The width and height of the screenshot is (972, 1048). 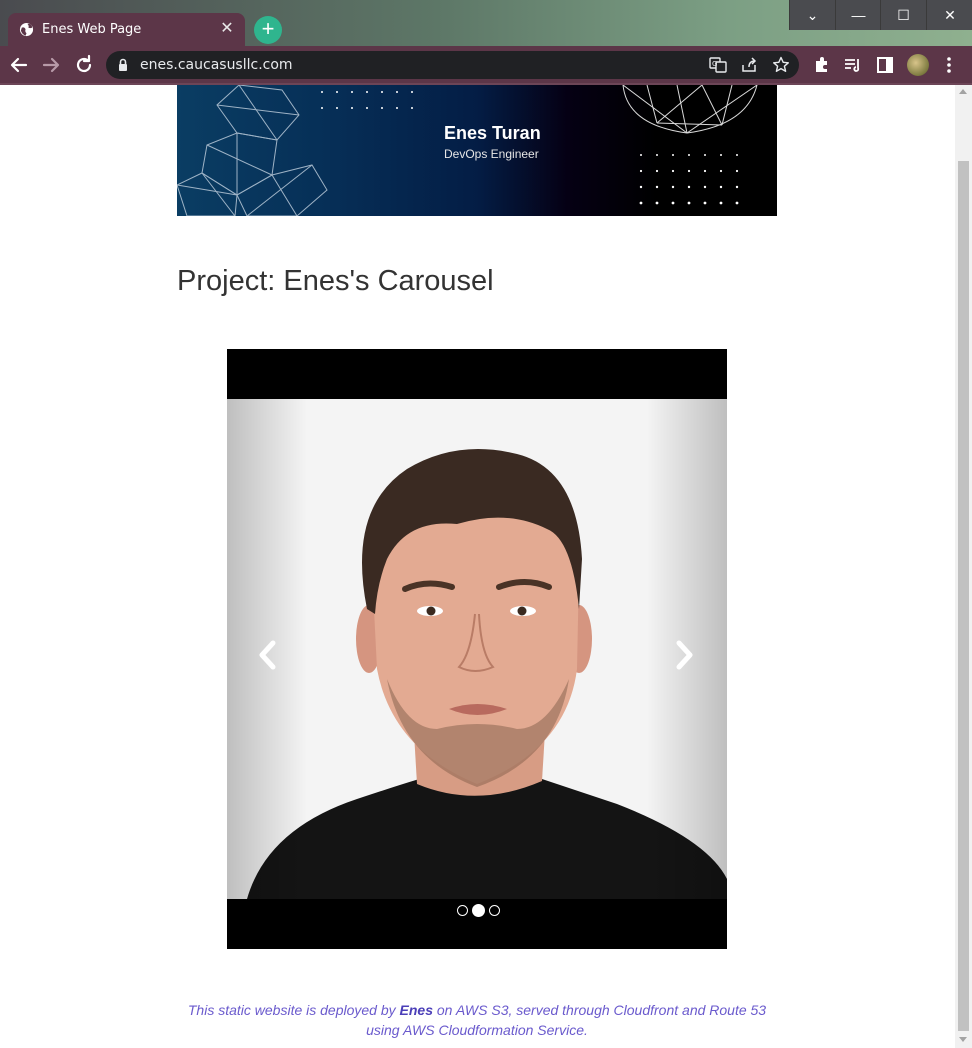 What do you see at coordinates (492, 133) in the screenshot?
I see `banner-name: Enes Turan` at bounding box center [492, 133].